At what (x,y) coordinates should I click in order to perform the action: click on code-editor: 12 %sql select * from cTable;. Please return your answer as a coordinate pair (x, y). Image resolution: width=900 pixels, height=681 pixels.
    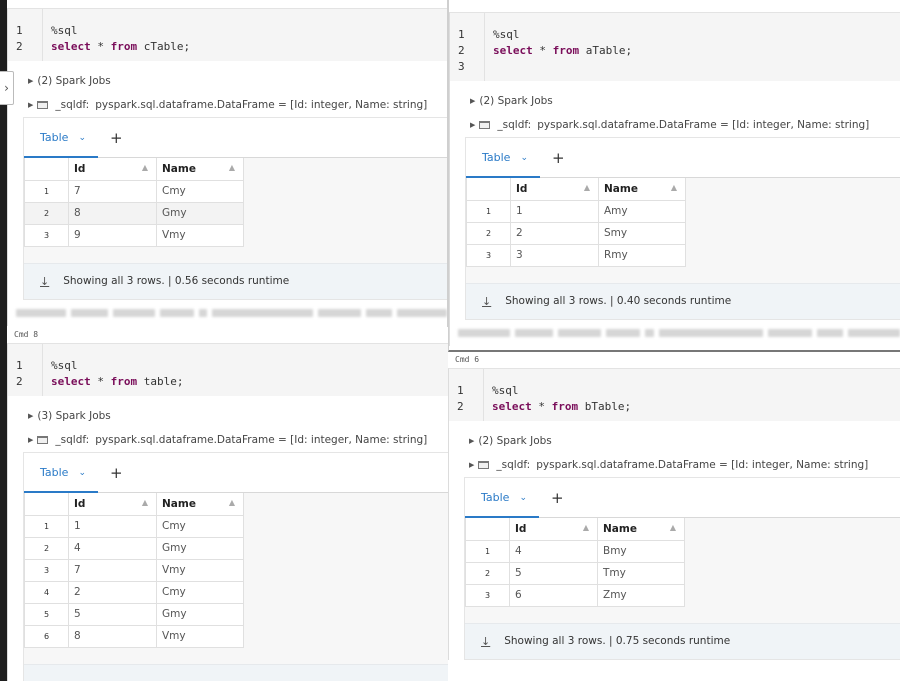
    Looking at the image, I should click on (227, 35).